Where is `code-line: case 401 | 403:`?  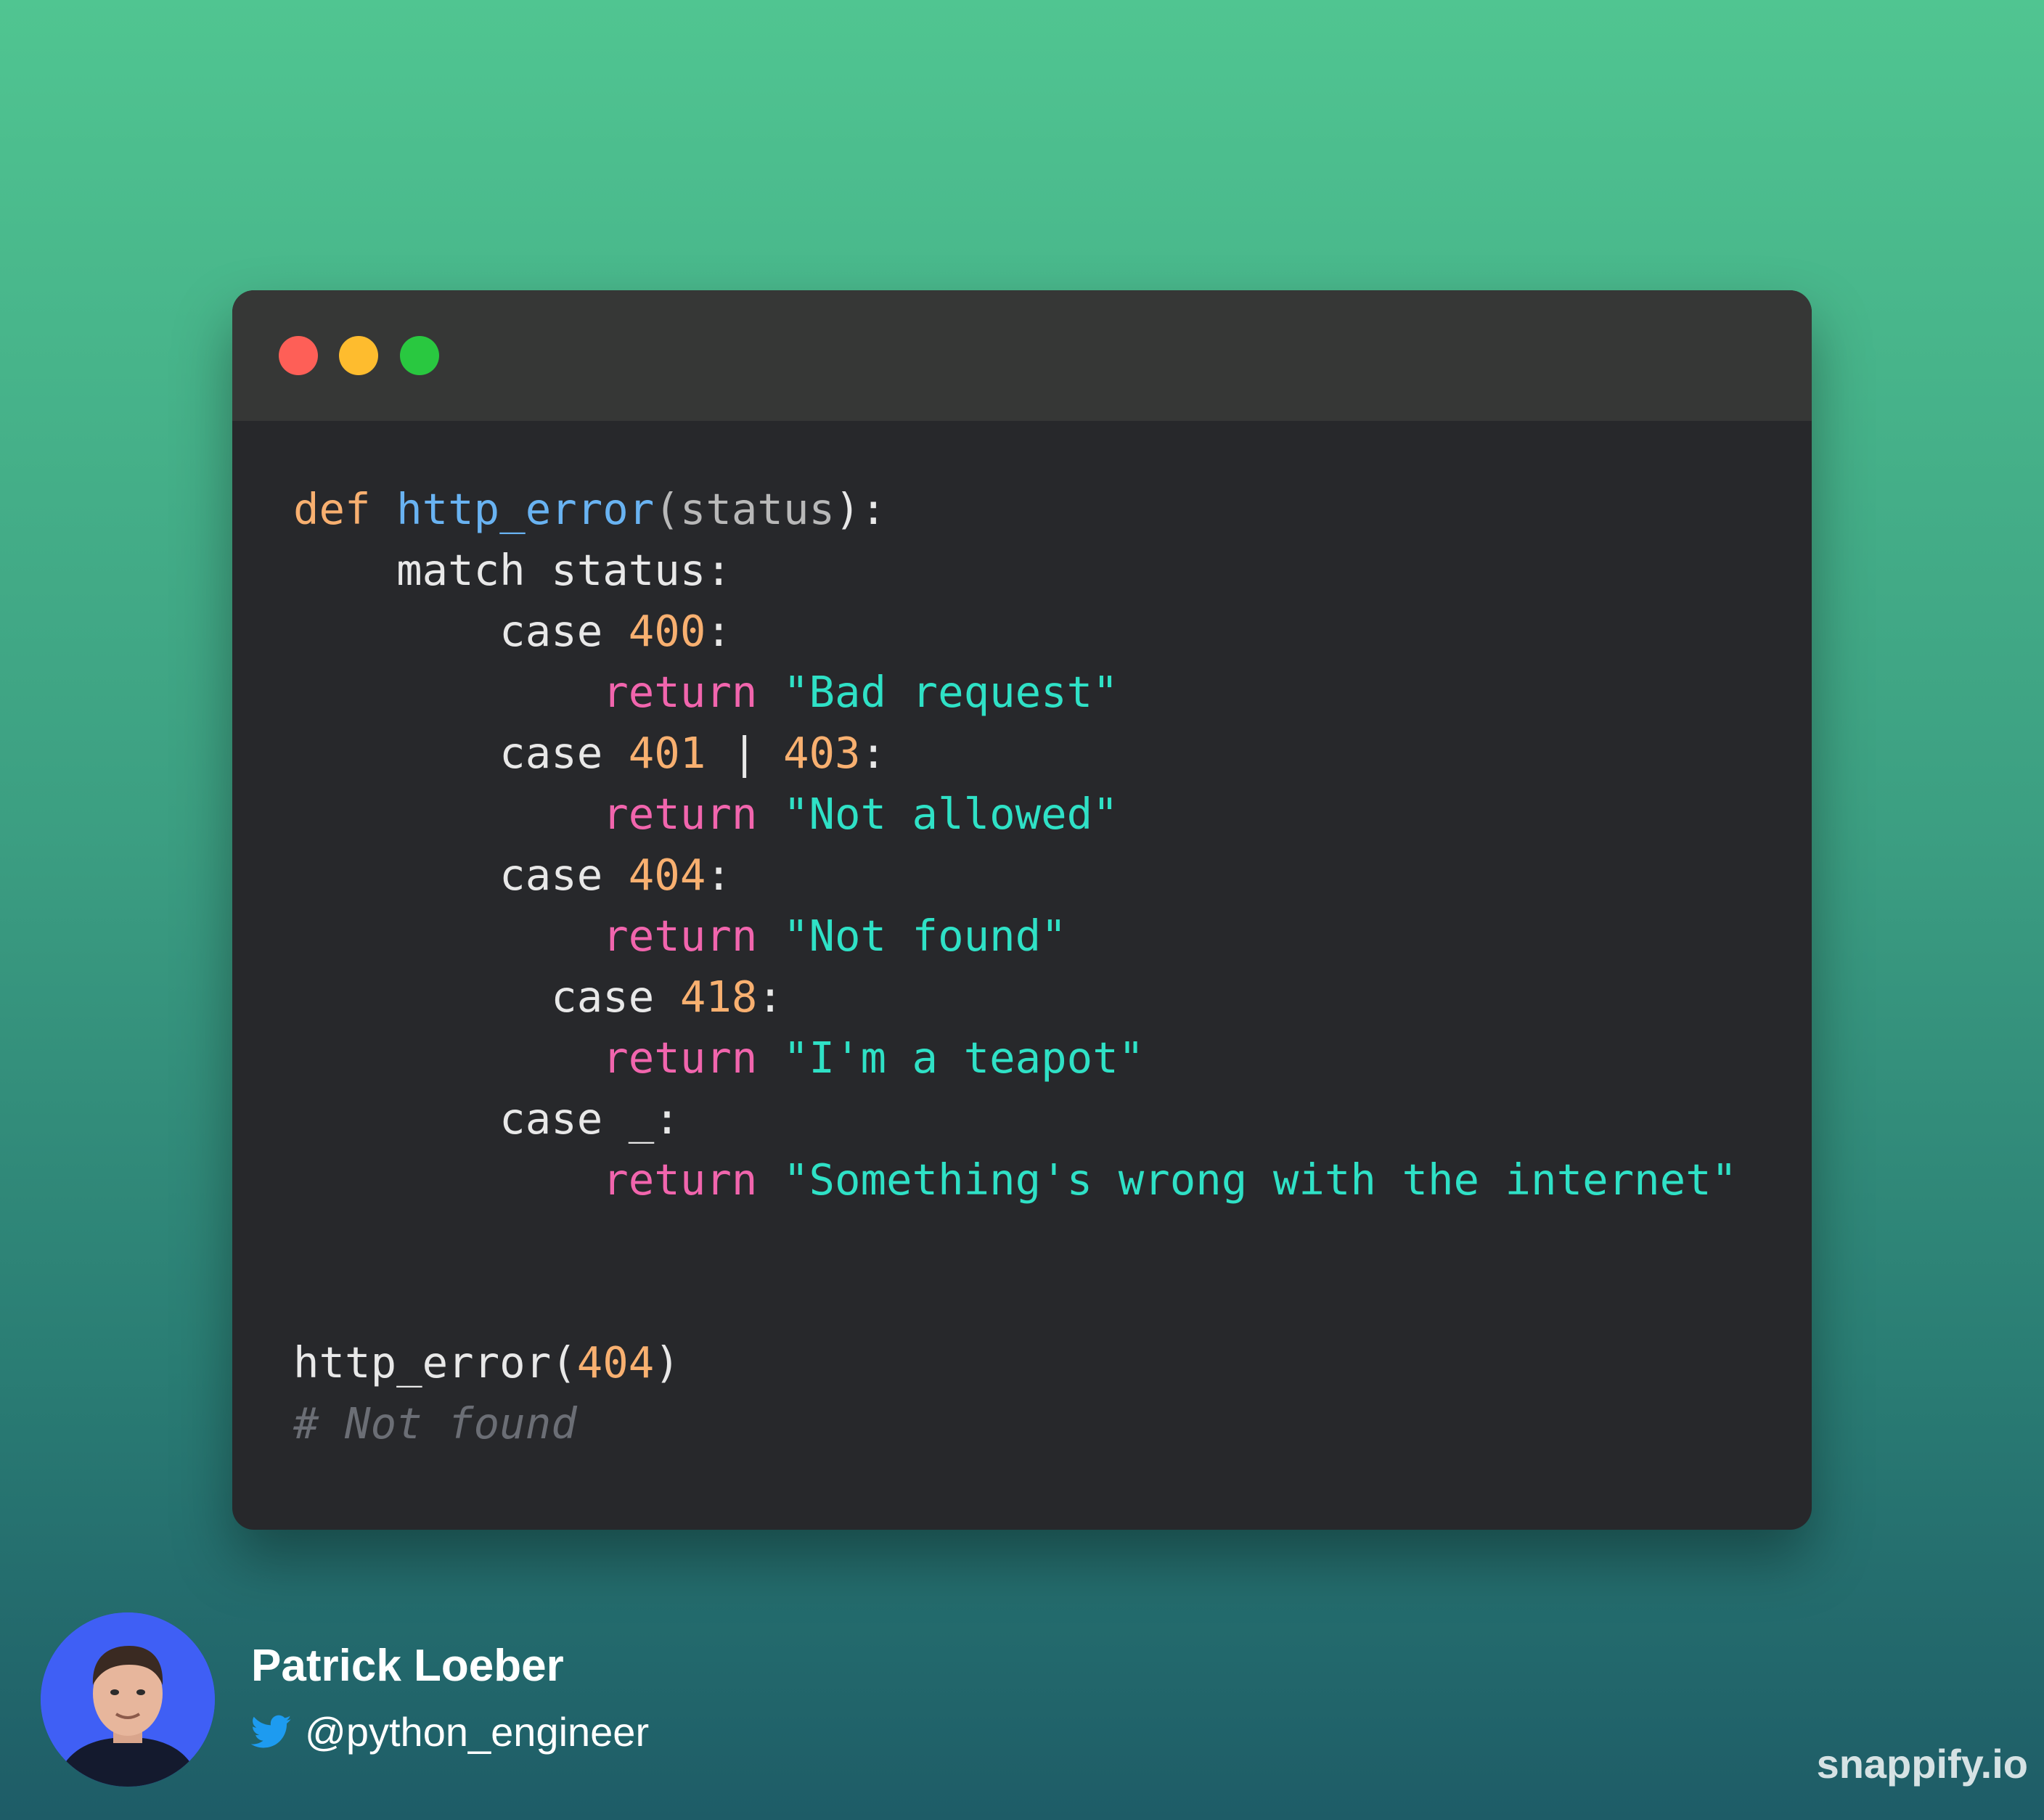 code-line: case 401 | 403: is located at coordinates (1015, 753).